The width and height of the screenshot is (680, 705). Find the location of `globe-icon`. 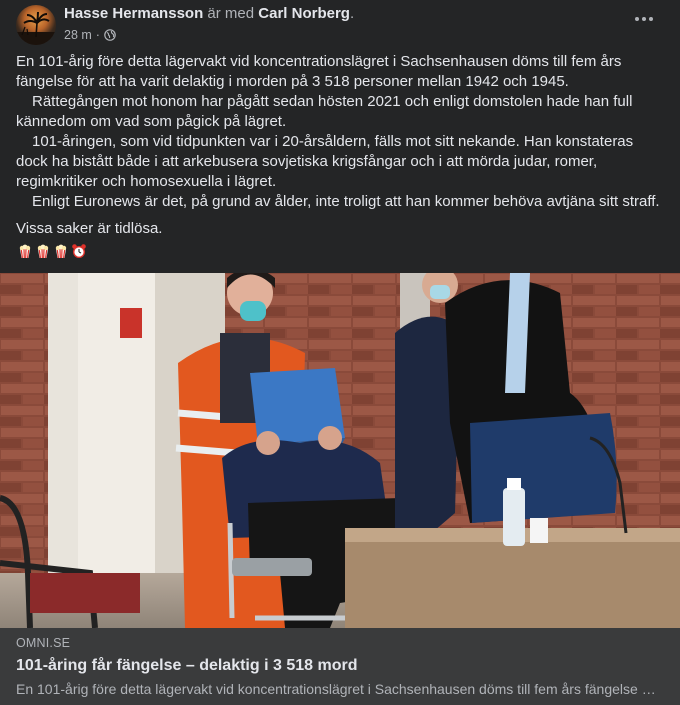

globe-icon is located at coordinates (110, 35).